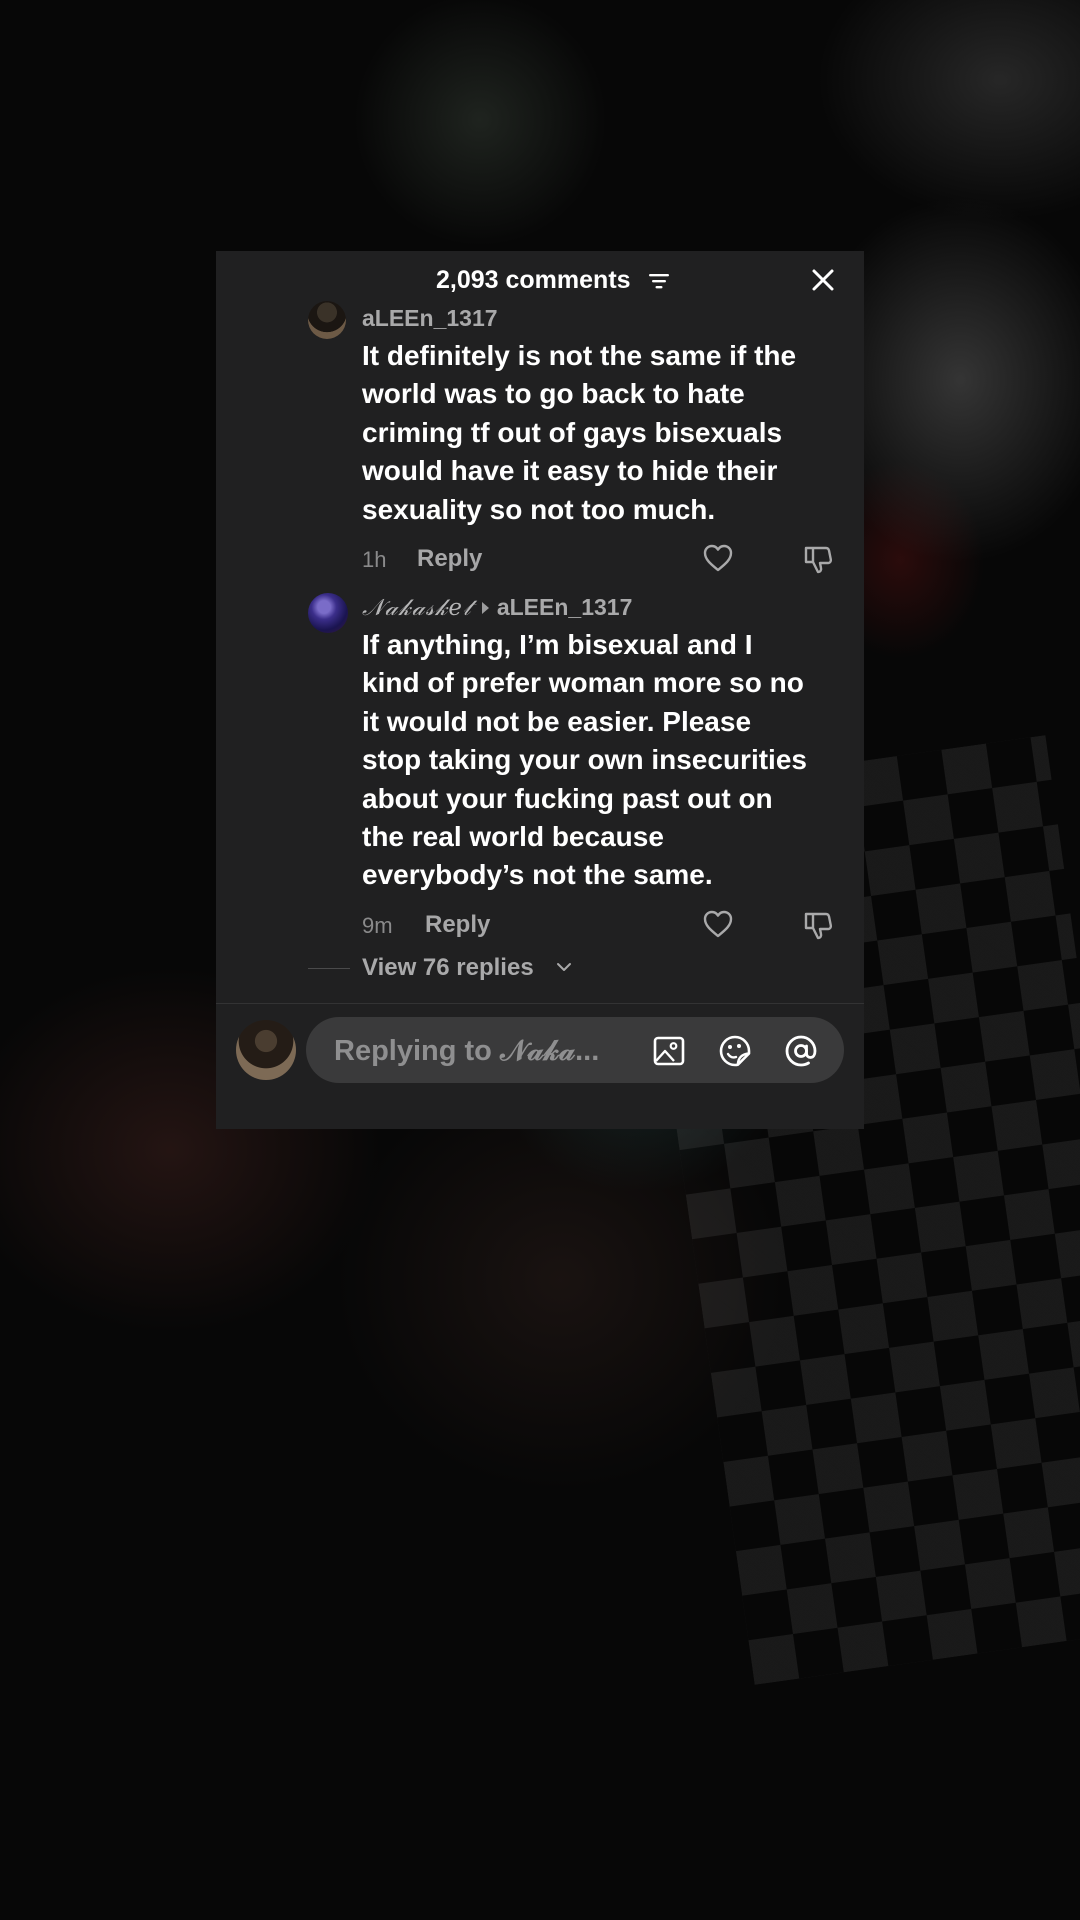  Describe the element at coordinates (540, 1003) in the screenshot. I see `divider` at that location.